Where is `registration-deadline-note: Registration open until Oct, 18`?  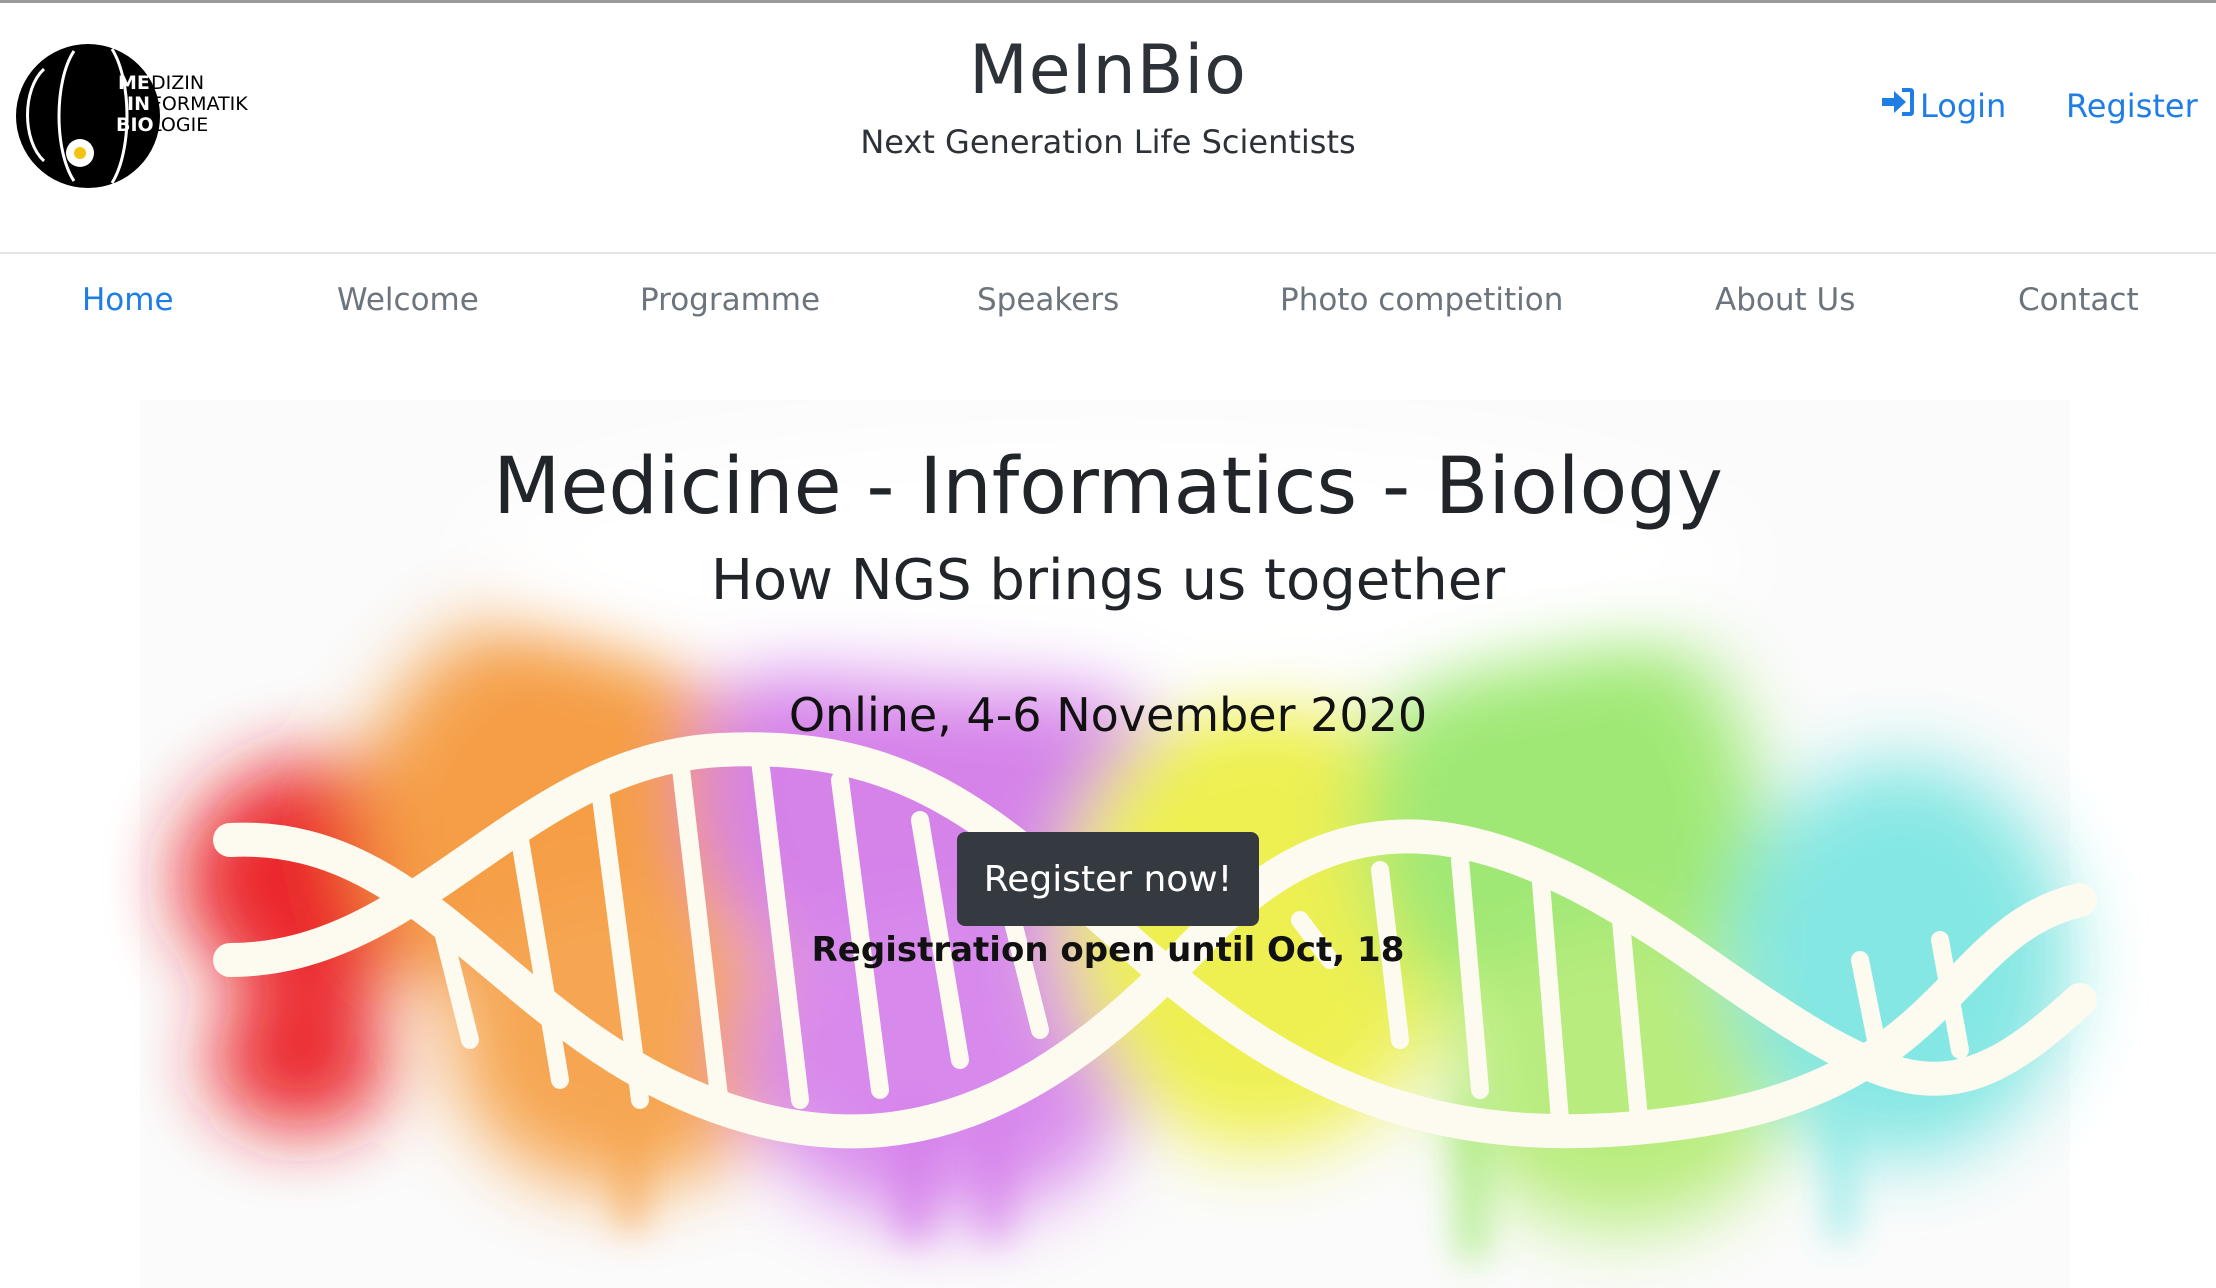 registration-deadline-note: Registration open until Oct, 18 is located at coordinates (1108, 950).